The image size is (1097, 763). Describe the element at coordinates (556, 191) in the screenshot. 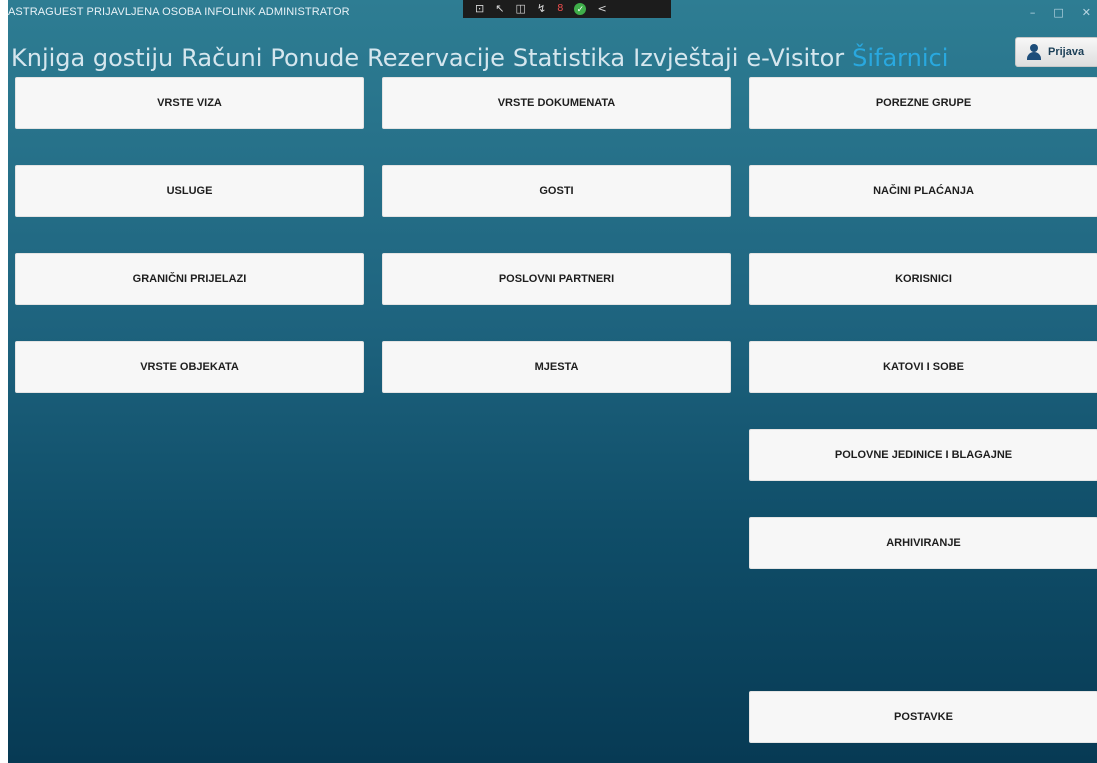

I see `tile-gosti: GOSTI` at that location.